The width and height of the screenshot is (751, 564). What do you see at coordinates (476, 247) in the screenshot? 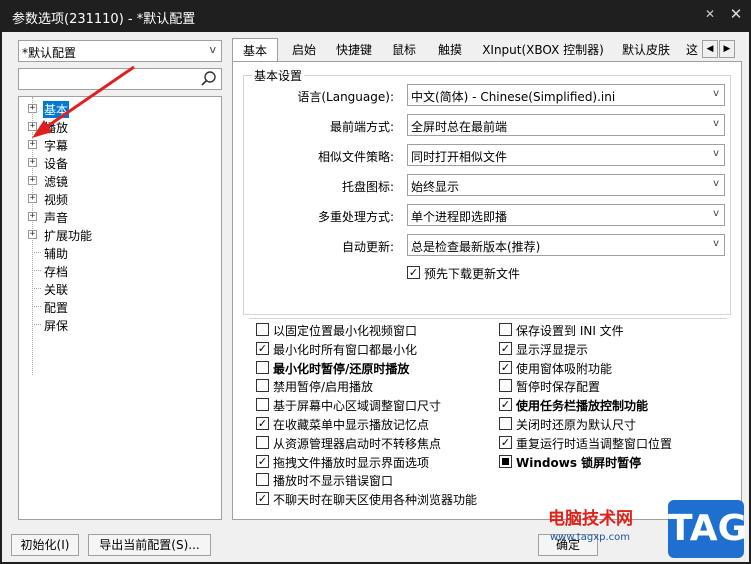
I see `dropdown-value: 总是检查最新版本(推荐)` at bounding box center [476, 247].